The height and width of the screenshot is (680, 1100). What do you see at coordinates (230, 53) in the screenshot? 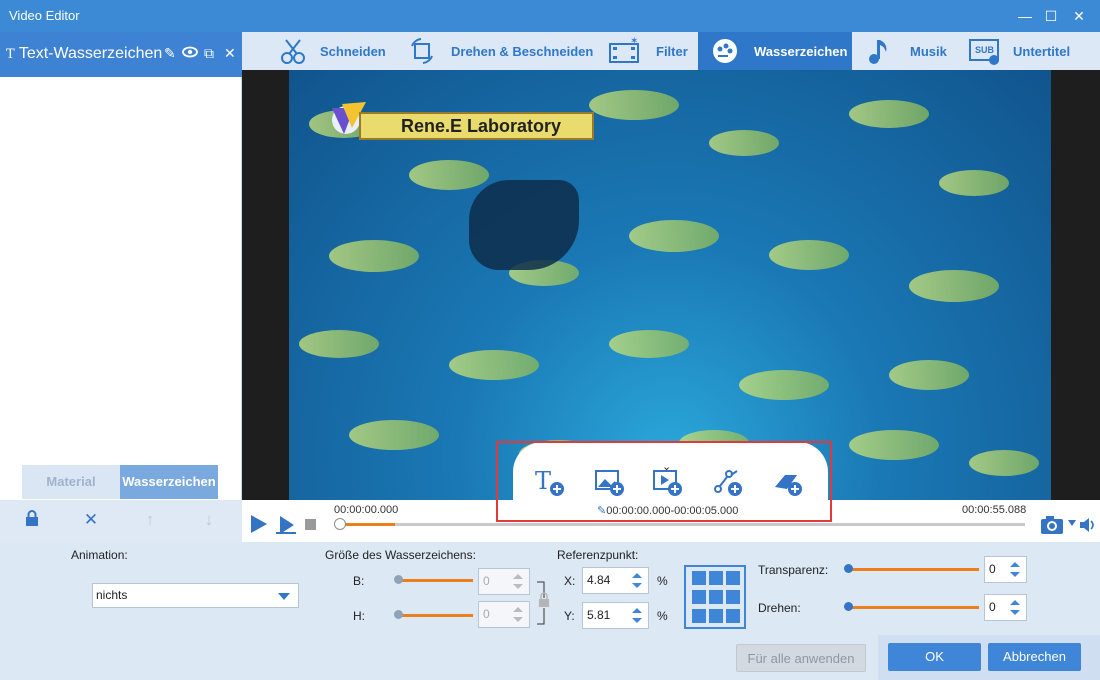
I see `delete-icon: ✕` at bounding box center [230, 53].